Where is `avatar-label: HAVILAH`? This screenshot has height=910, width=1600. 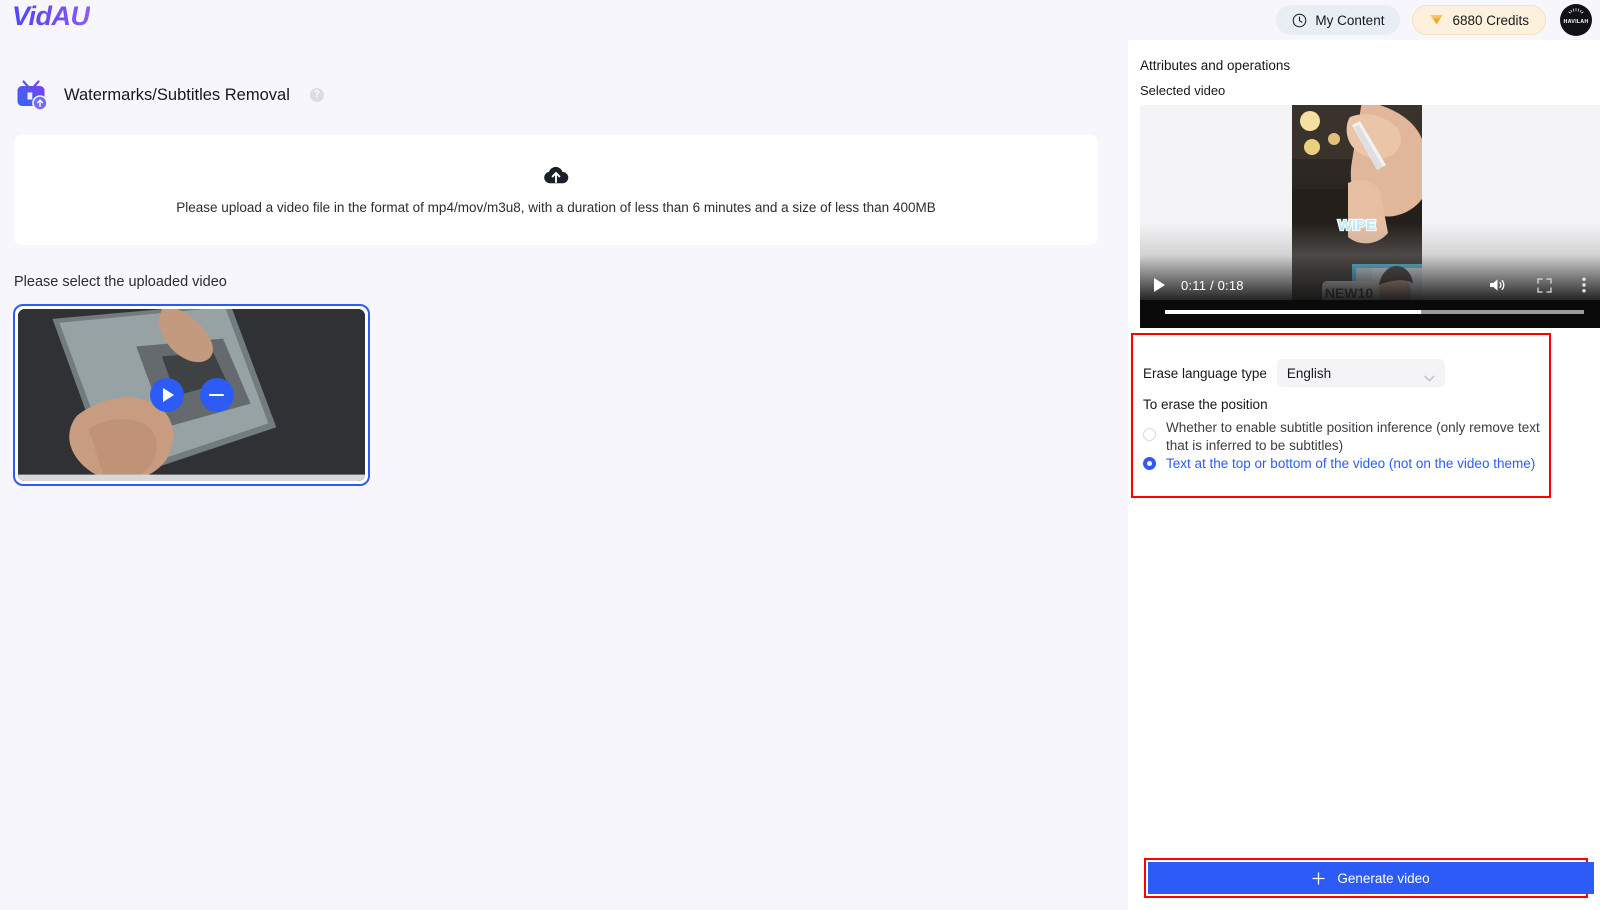
avatar-label: HAVILAH is located at coordinates (1576, 22).